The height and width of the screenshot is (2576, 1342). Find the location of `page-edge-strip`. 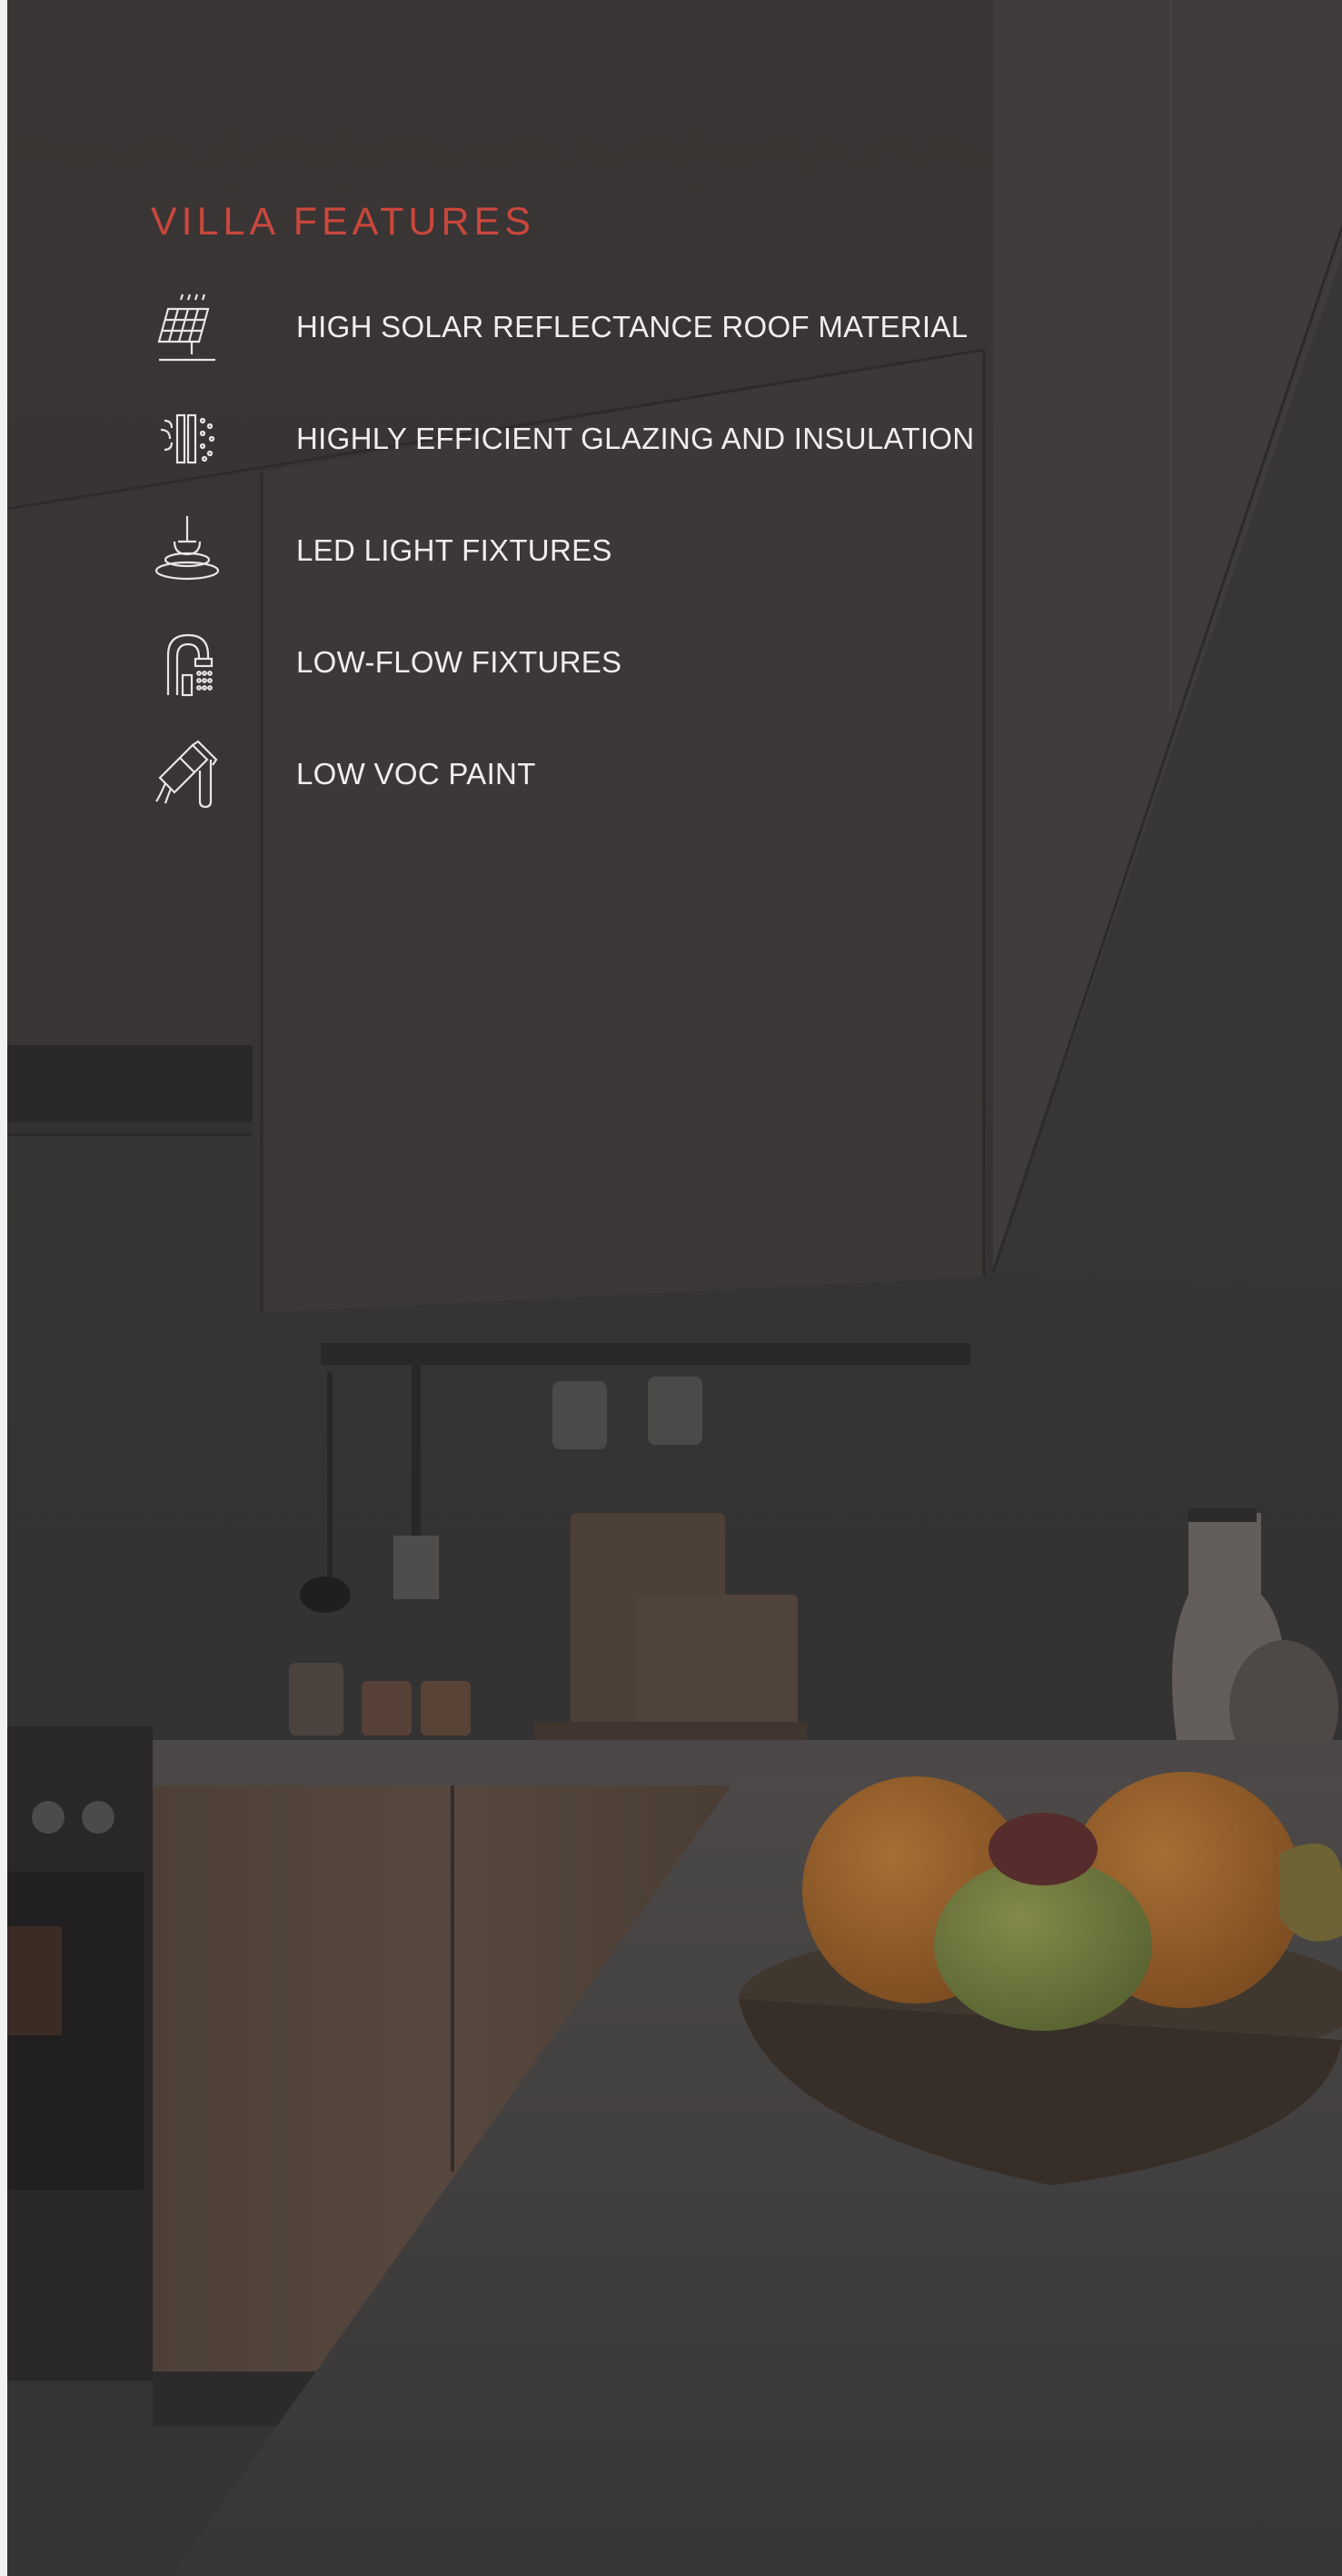

page-edge-strip is located at coordinates (3, 1288).